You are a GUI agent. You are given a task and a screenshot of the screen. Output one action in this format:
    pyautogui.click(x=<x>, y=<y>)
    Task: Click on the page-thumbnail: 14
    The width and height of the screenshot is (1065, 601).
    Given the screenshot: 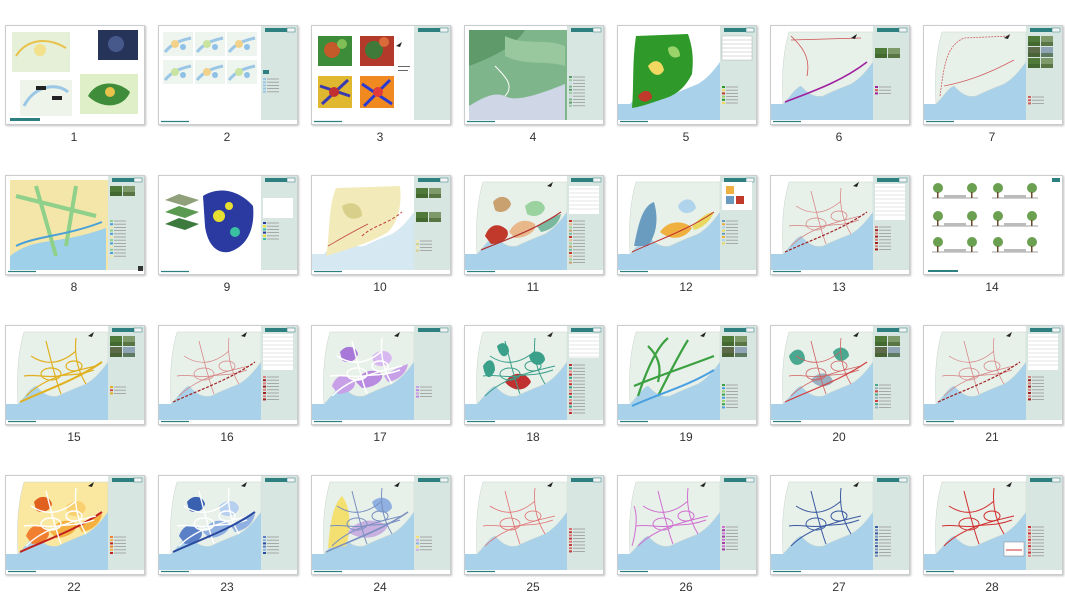 What is the action you would take?
    pyautogui.click(x=991, y=225)
    